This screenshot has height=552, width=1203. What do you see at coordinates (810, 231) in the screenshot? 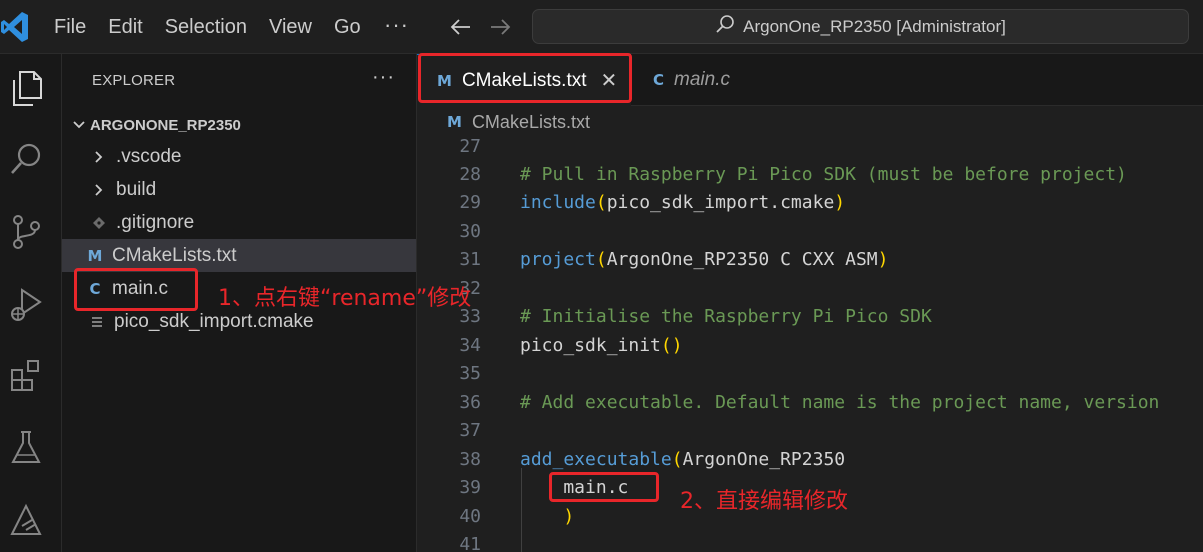
I see `code-line: 30` at bounding box center [810, 231].